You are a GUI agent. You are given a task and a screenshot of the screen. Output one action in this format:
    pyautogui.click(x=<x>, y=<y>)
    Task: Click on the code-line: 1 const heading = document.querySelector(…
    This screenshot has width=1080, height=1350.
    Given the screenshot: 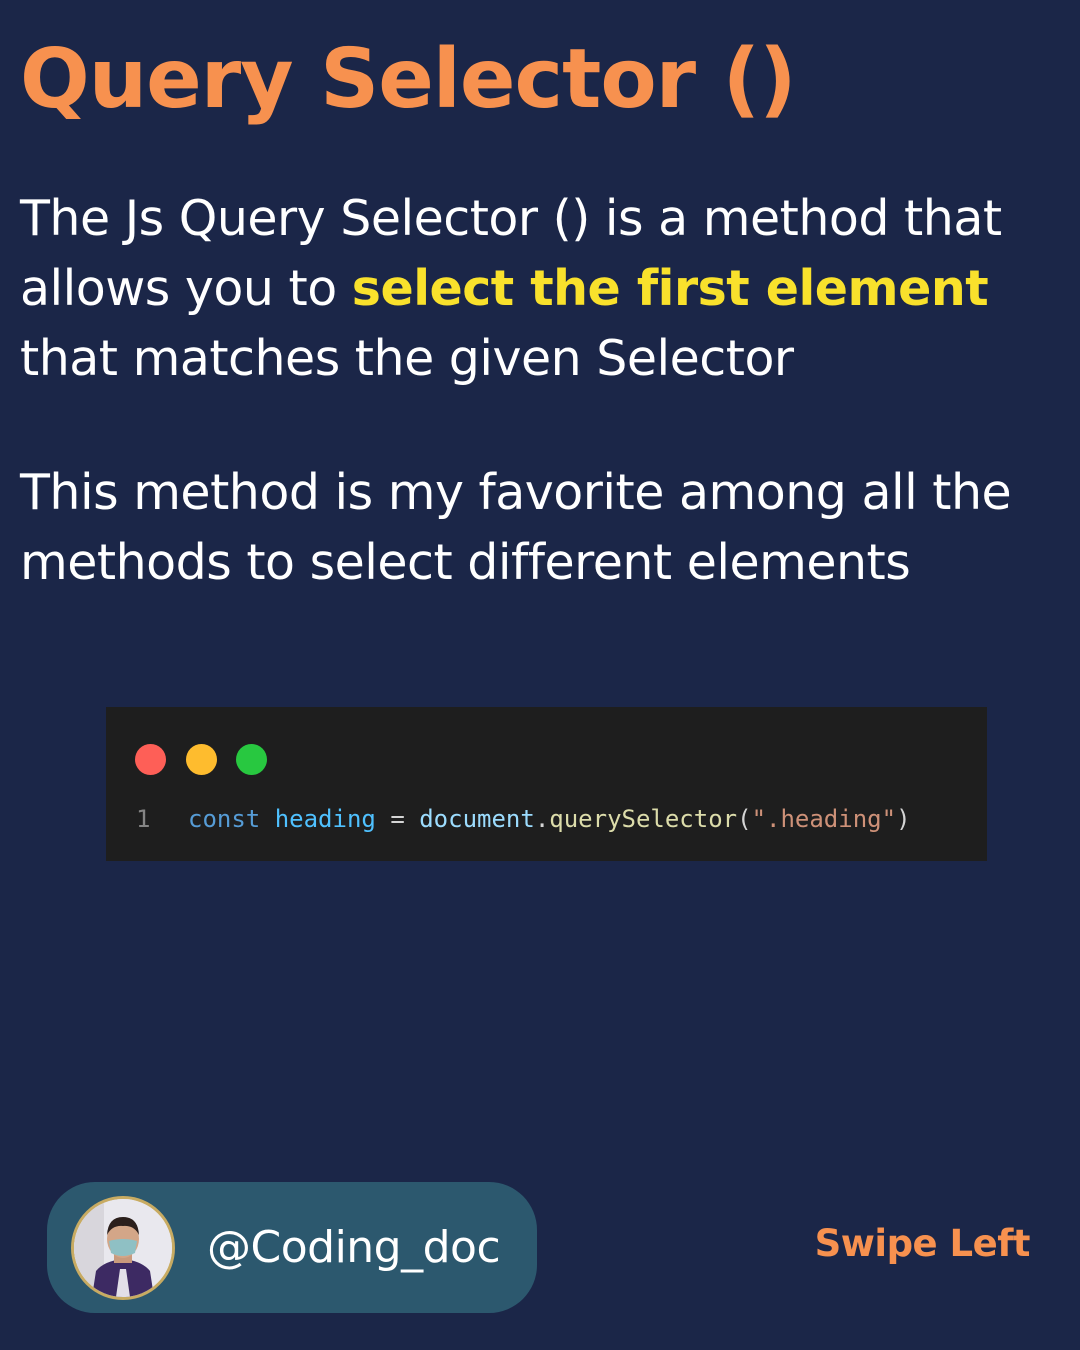 What is the action you would take?
    pyautogui.click(x=523, y=819)
    